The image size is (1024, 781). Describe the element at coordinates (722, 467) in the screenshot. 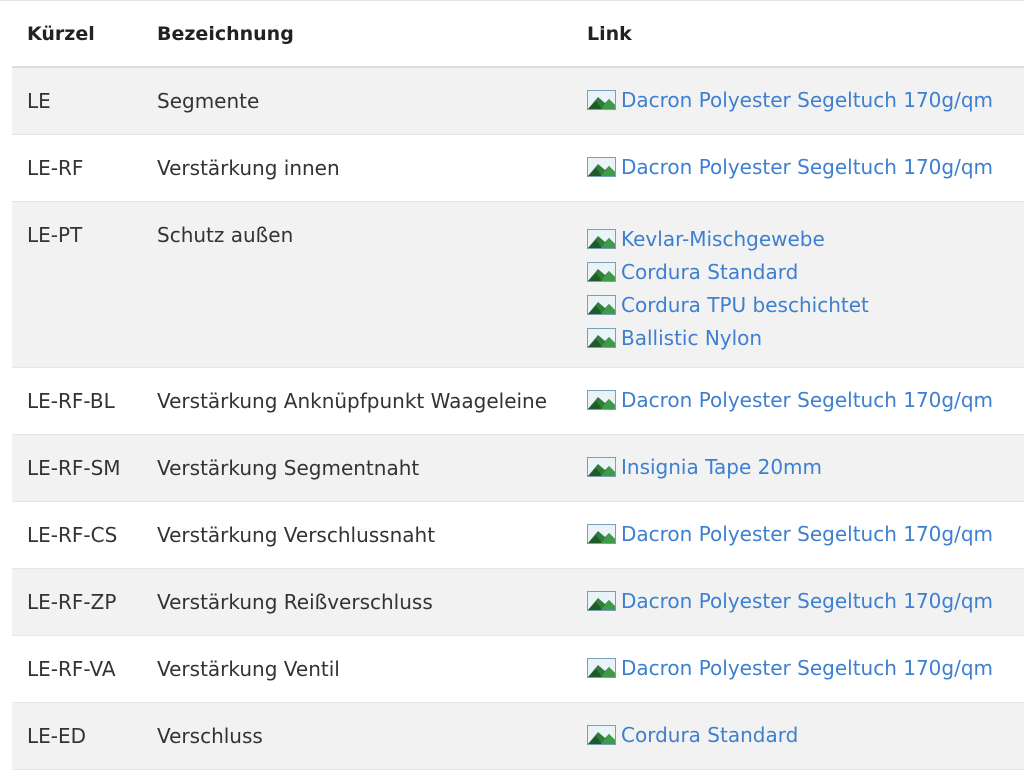

I see `material-link-label: Insignia Tape 20mm` at that location.